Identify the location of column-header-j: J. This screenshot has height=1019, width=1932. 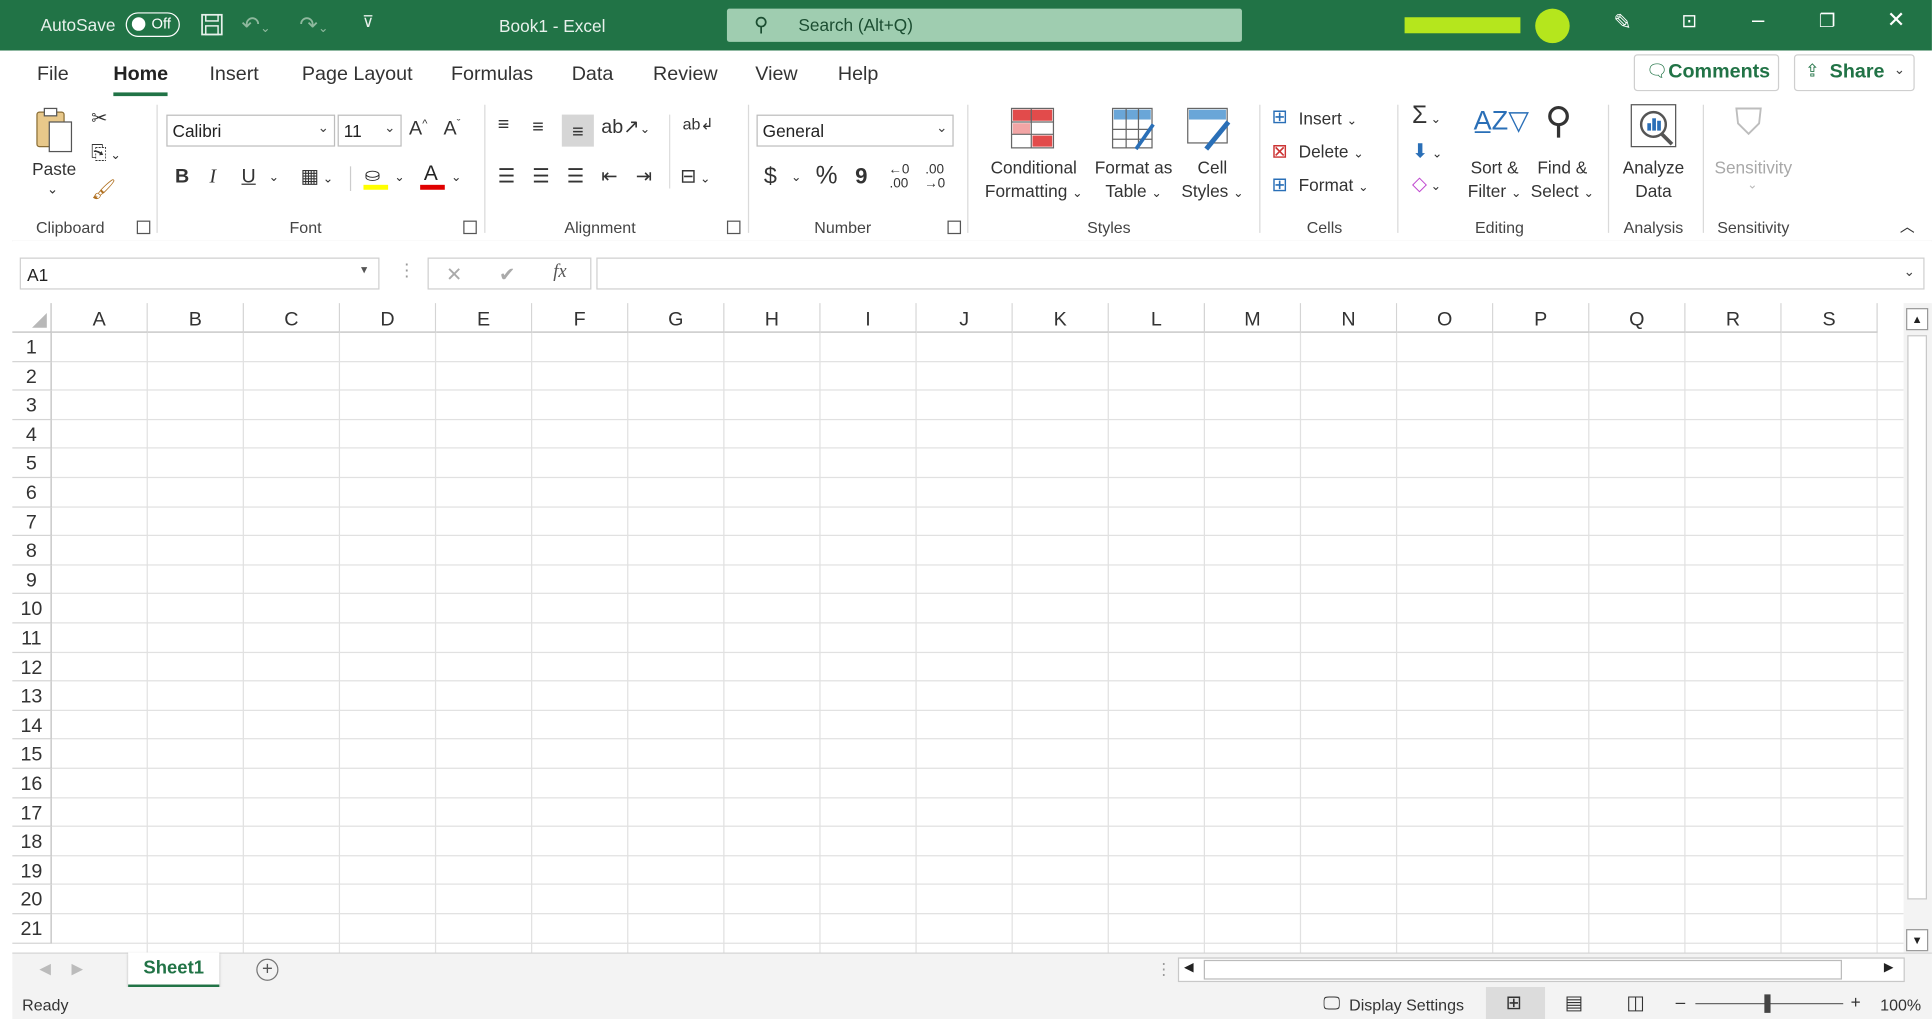
(964, 318).